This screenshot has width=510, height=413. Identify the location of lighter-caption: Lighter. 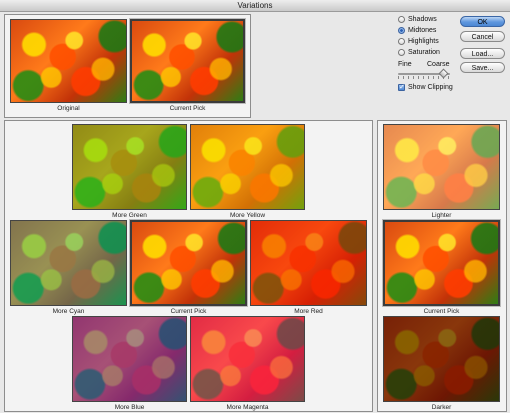
(441, 215).